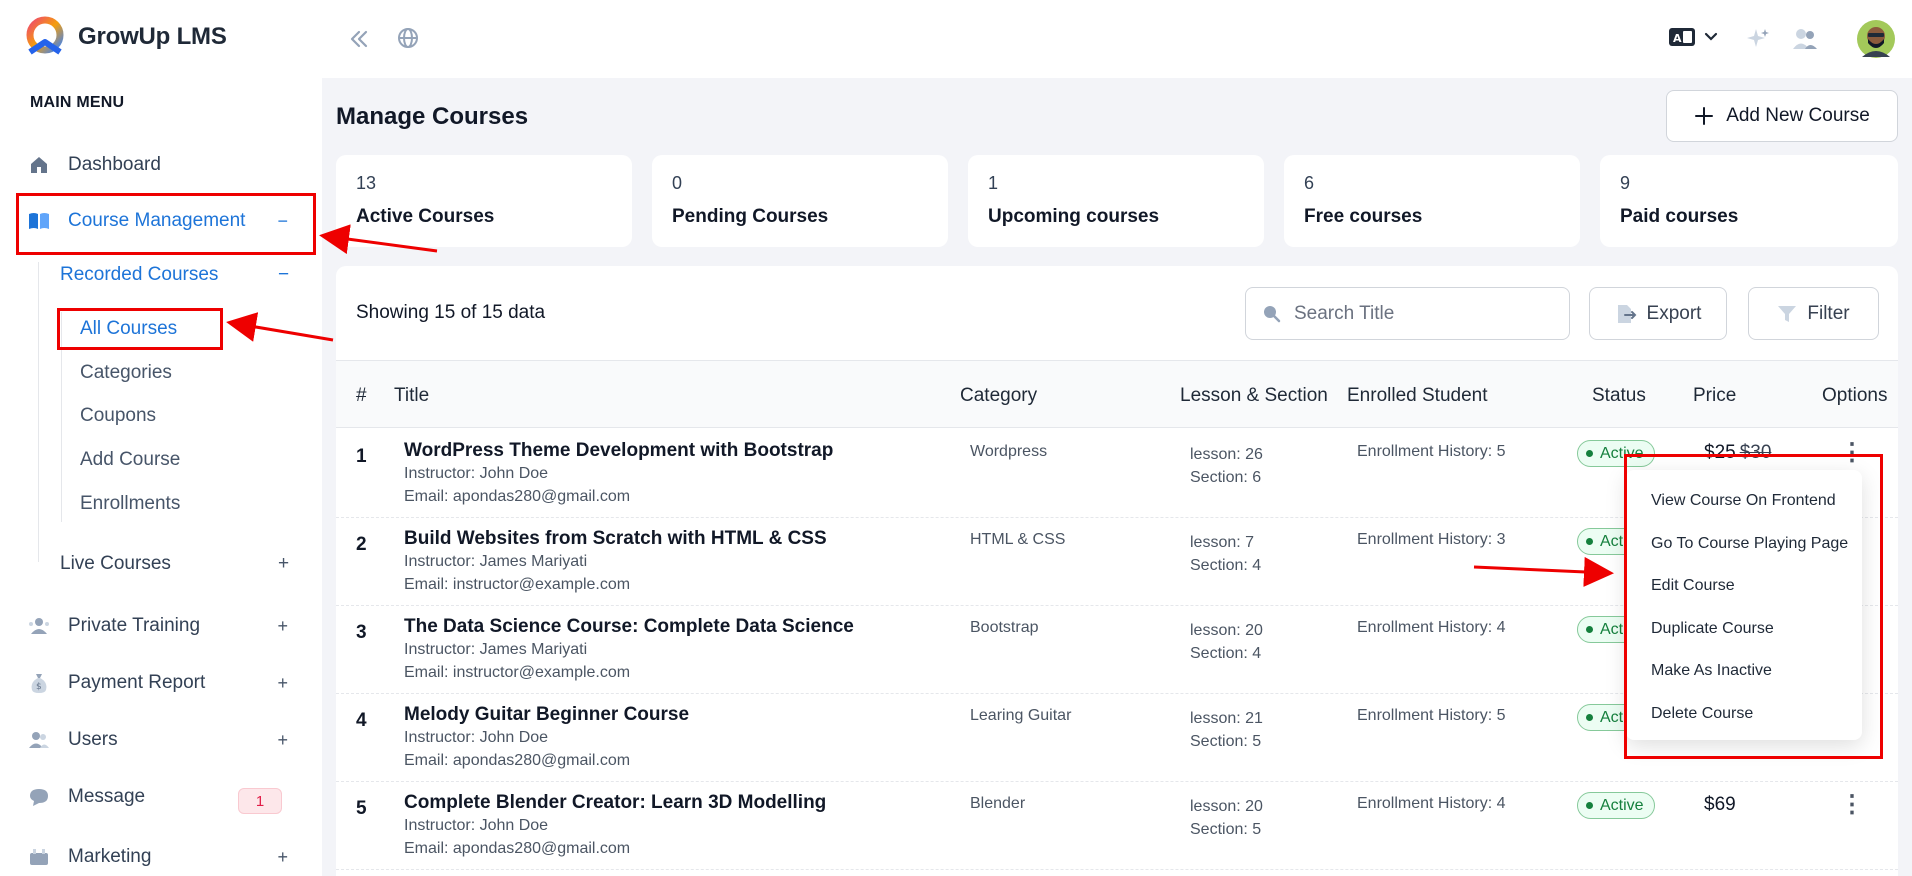  What do you see at coordinates (45, 35) in the screenshot?
I see `logo-icon` at bounding box center [45, 35].